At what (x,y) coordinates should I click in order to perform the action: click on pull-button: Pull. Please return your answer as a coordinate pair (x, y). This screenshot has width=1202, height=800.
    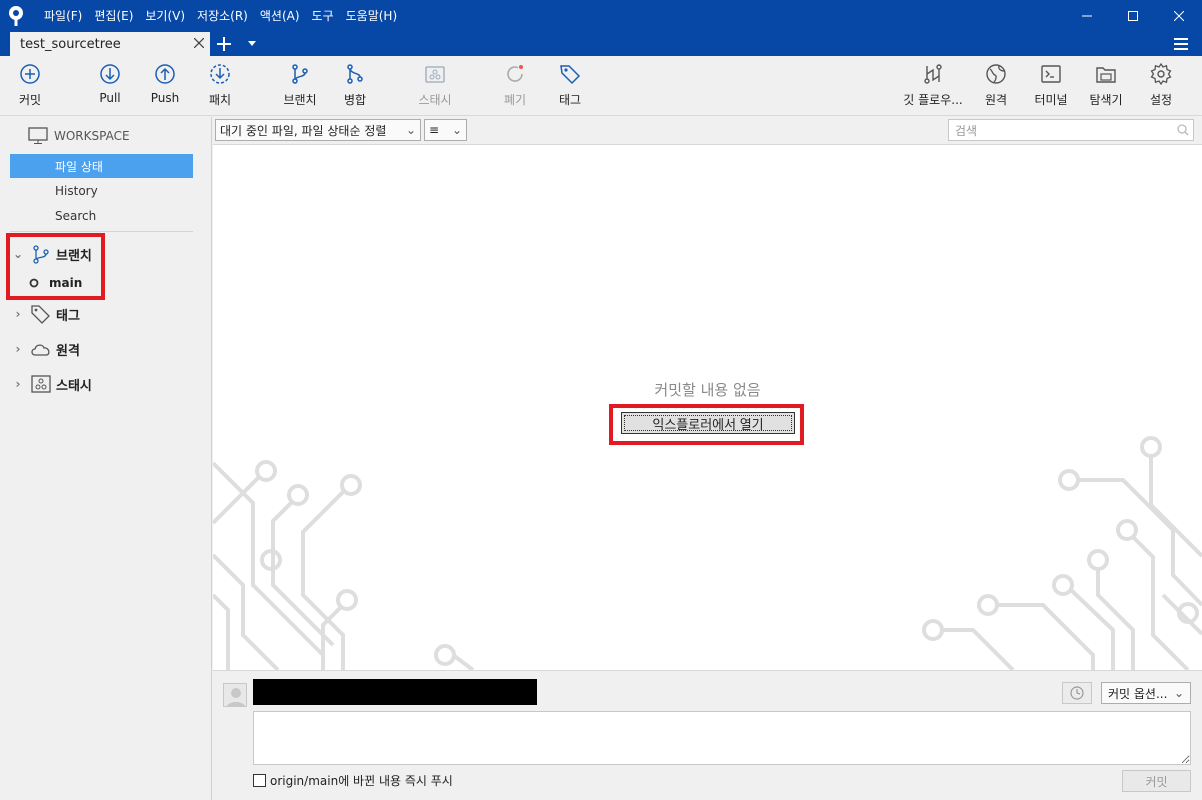
    Looking at the image, I should click on (110, 87).